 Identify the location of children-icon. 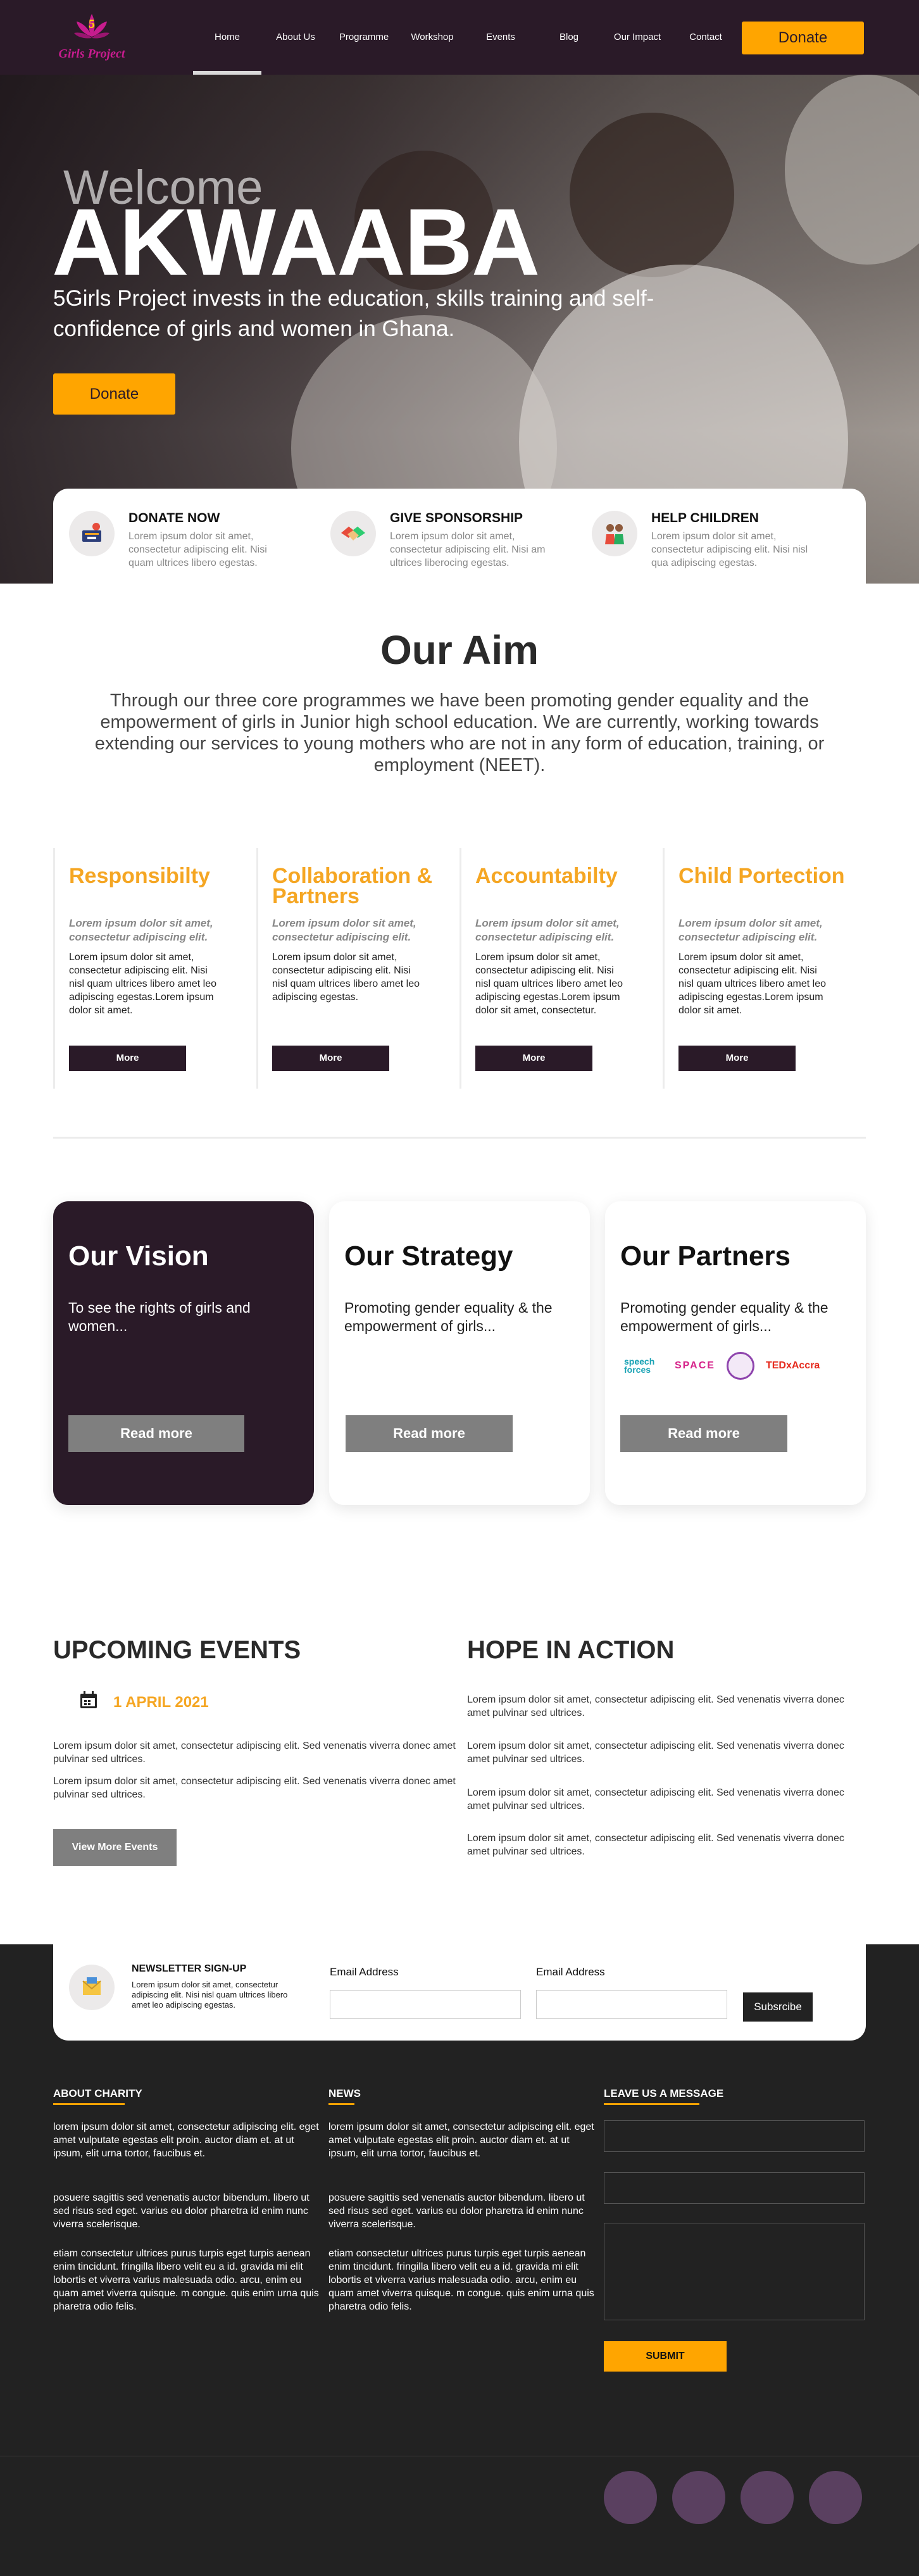
(614, 533).